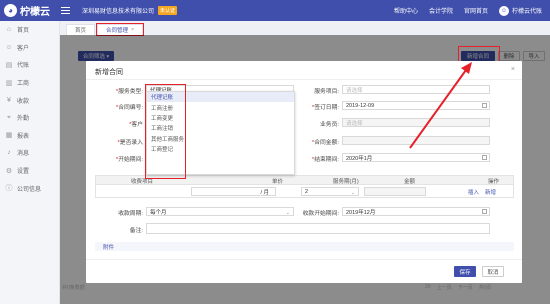  What do you see at coordinates (416, 140) in the screenshot?
I see `amount-input` at bounding box center [416, 140].